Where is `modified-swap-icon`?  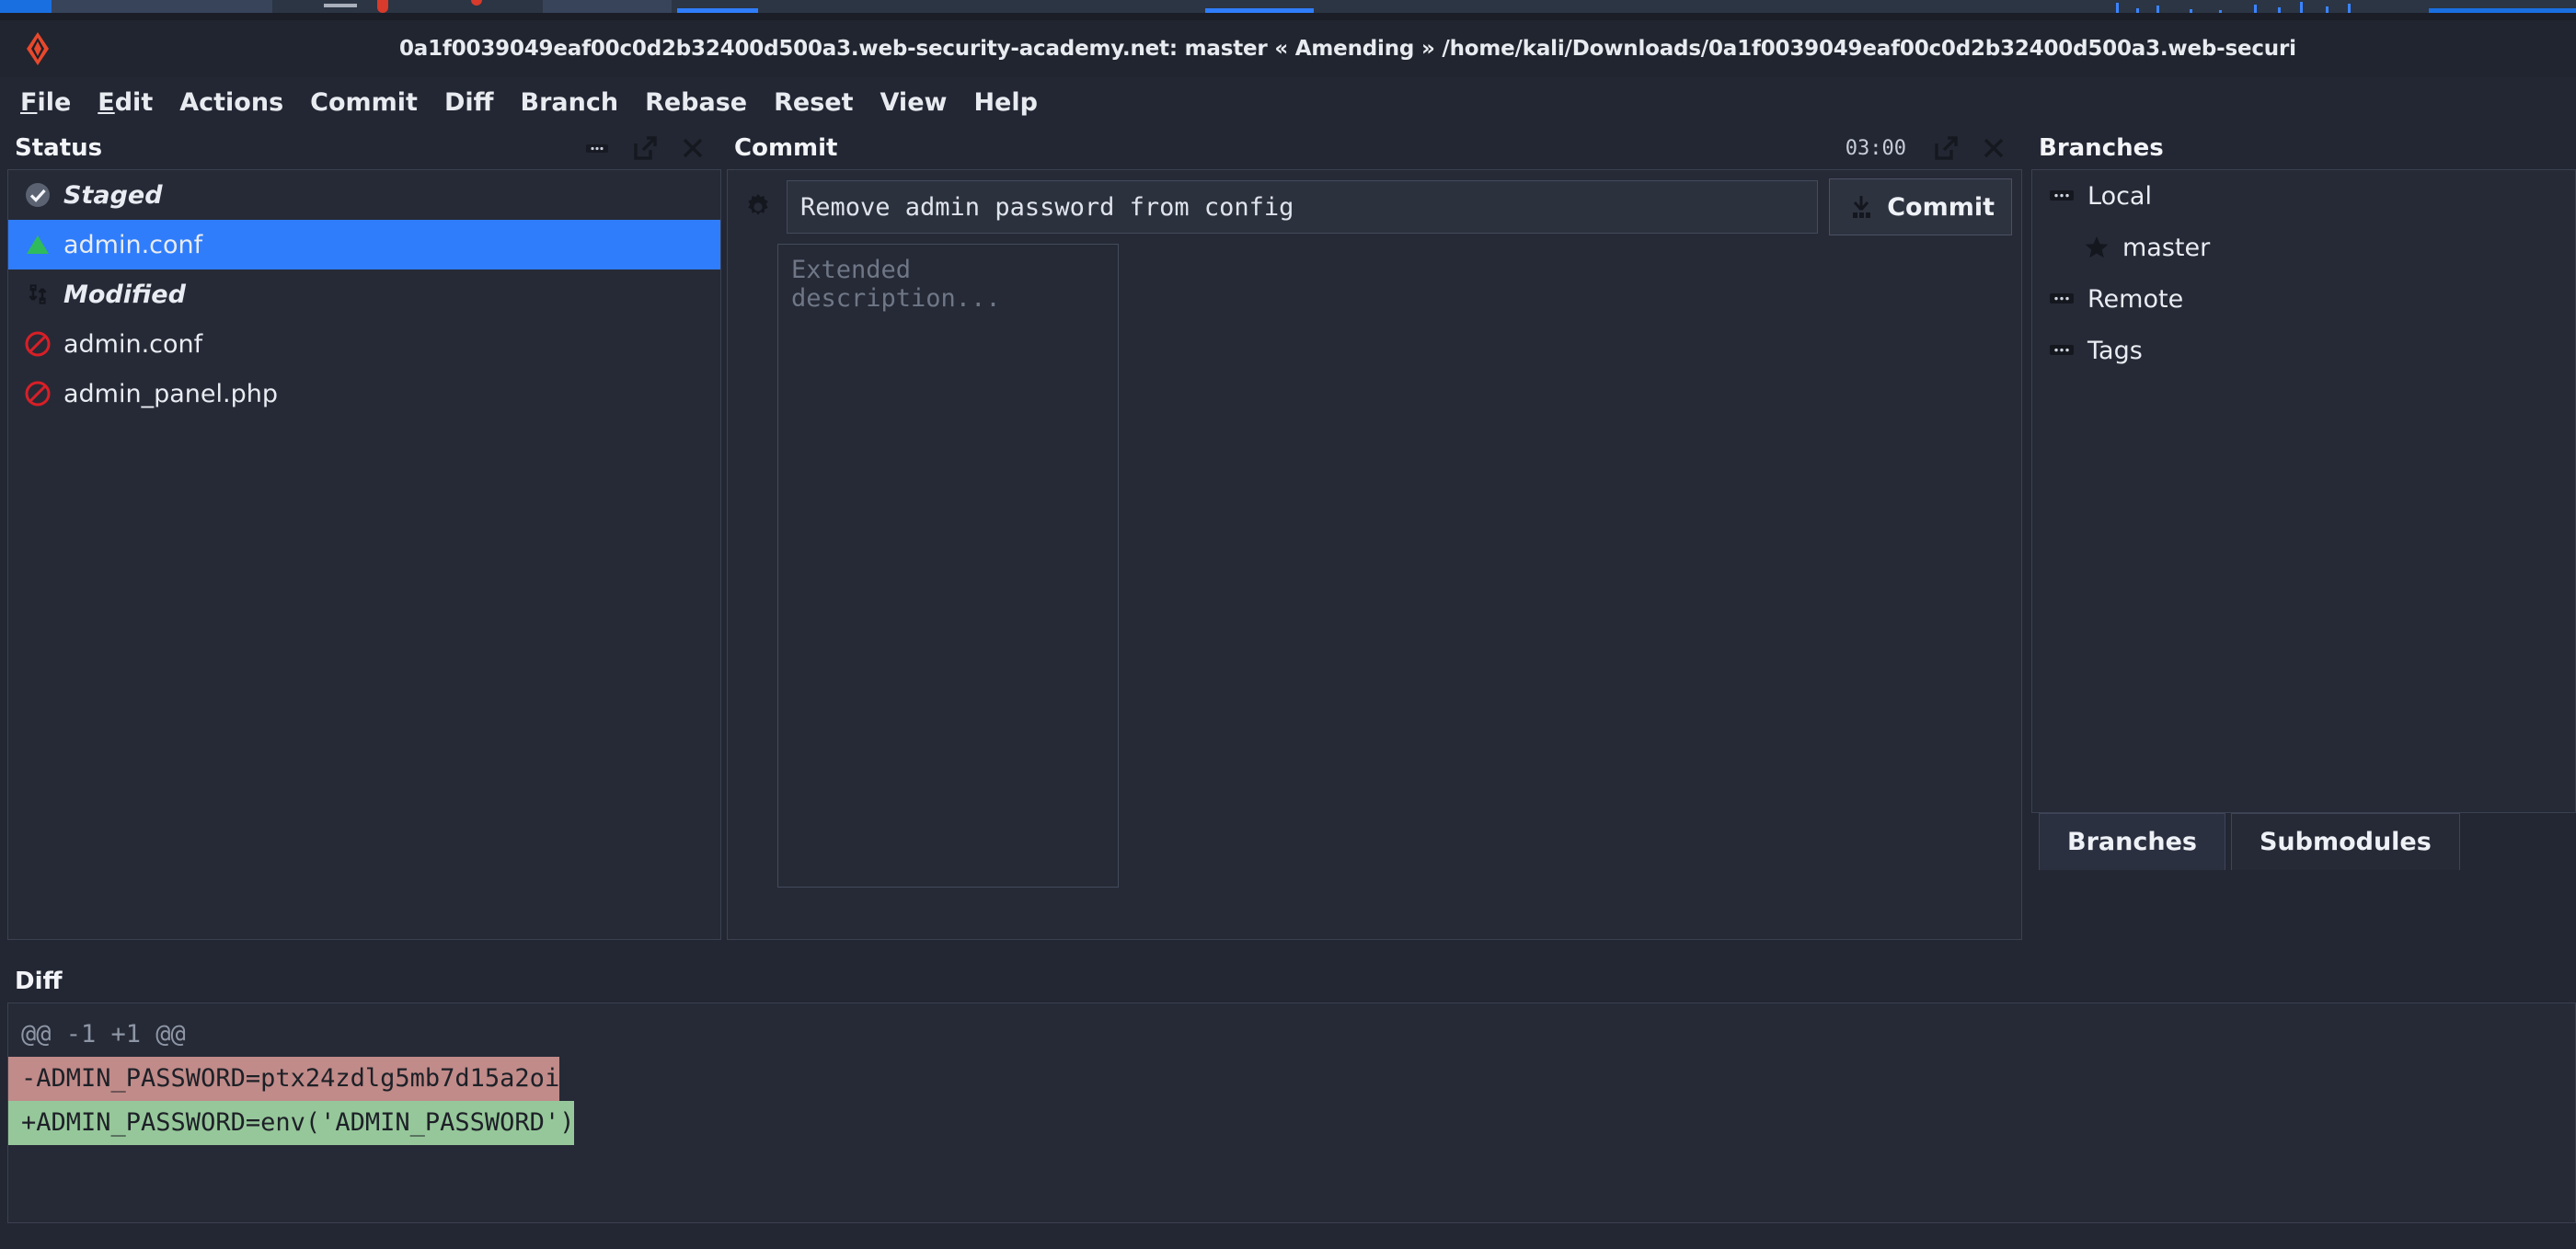
modified-swap-icon is located at coordinates (37, 294).